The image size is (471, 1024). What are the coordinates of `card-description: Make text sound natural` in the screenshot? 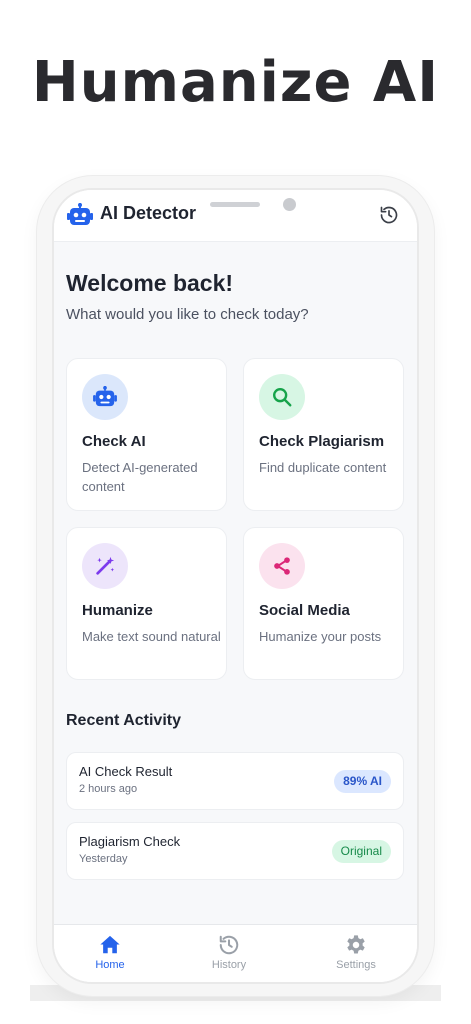 It's located at (151, 636).